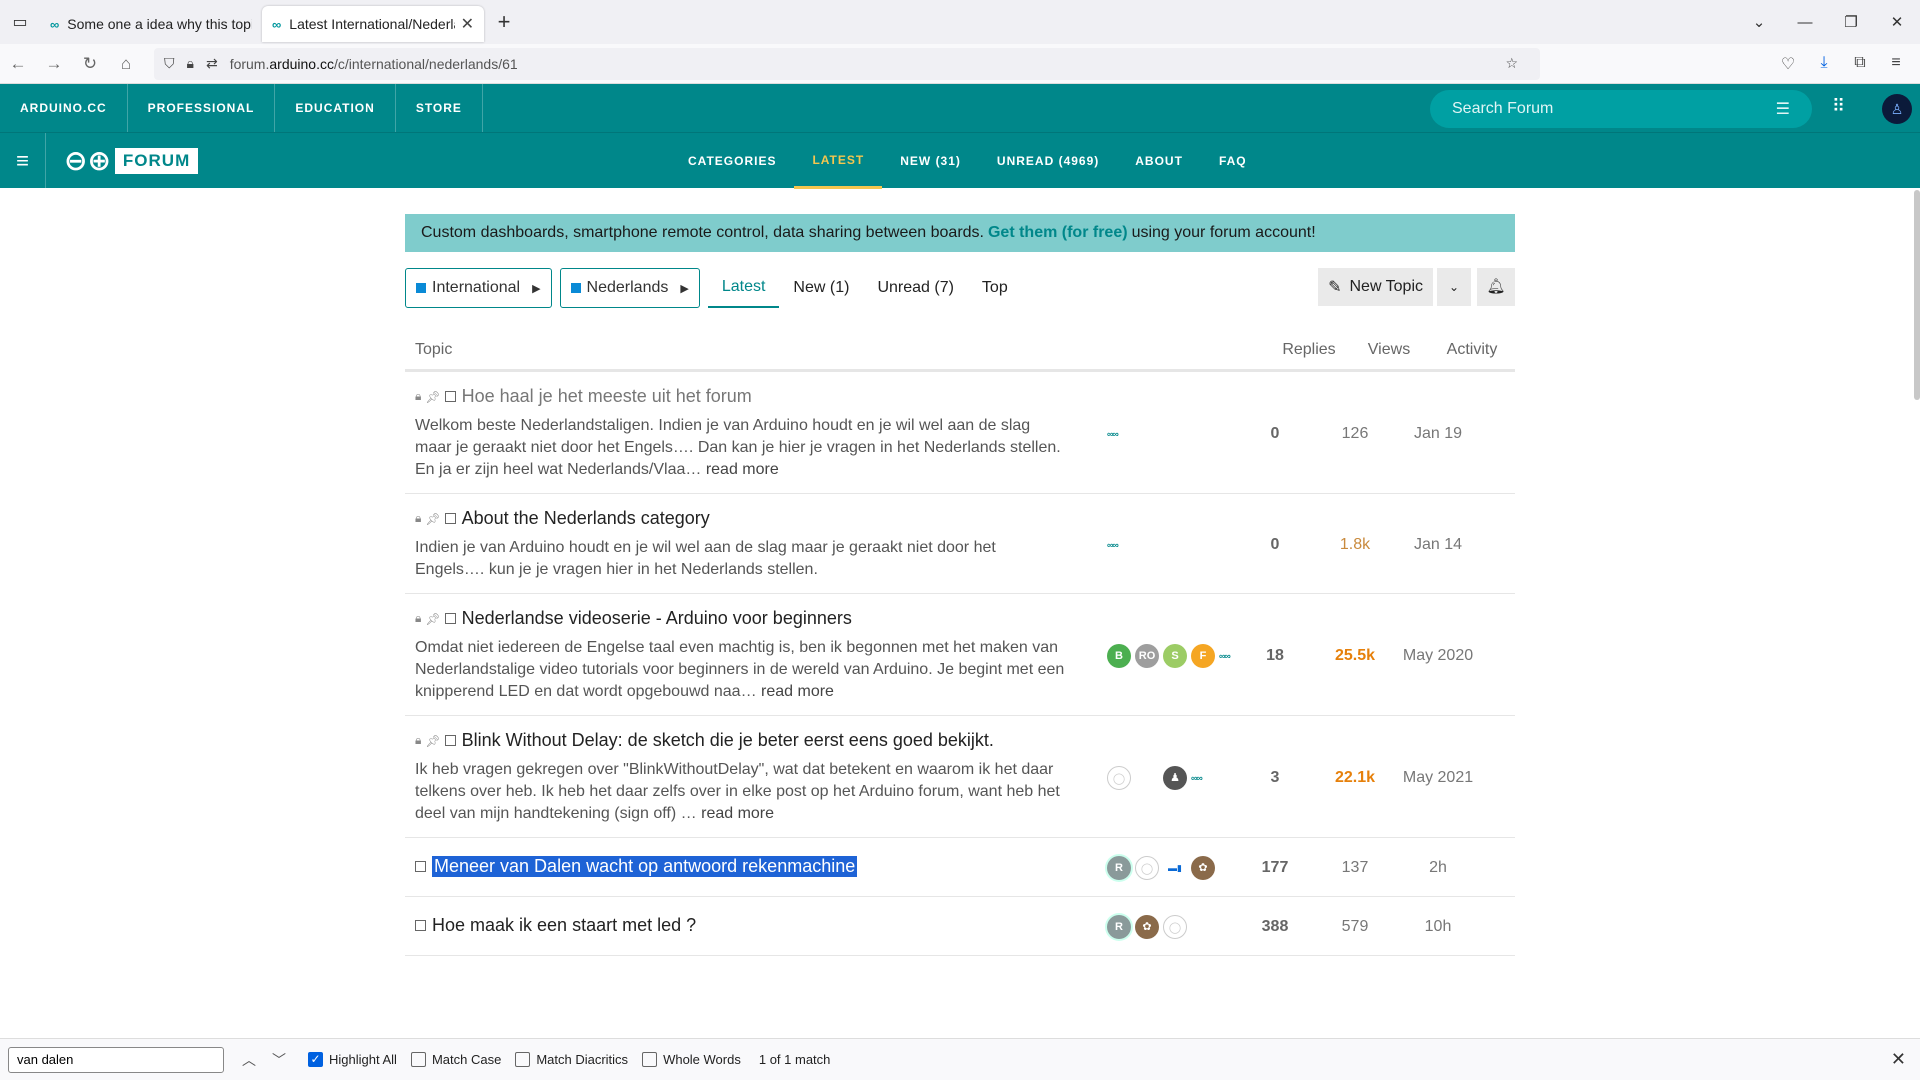 The width and height of the screenshot is (1920, 1080). Describe the element at coordinates (1896, 64) in the screenshot. I see `menu-icon: ≡` at that location.